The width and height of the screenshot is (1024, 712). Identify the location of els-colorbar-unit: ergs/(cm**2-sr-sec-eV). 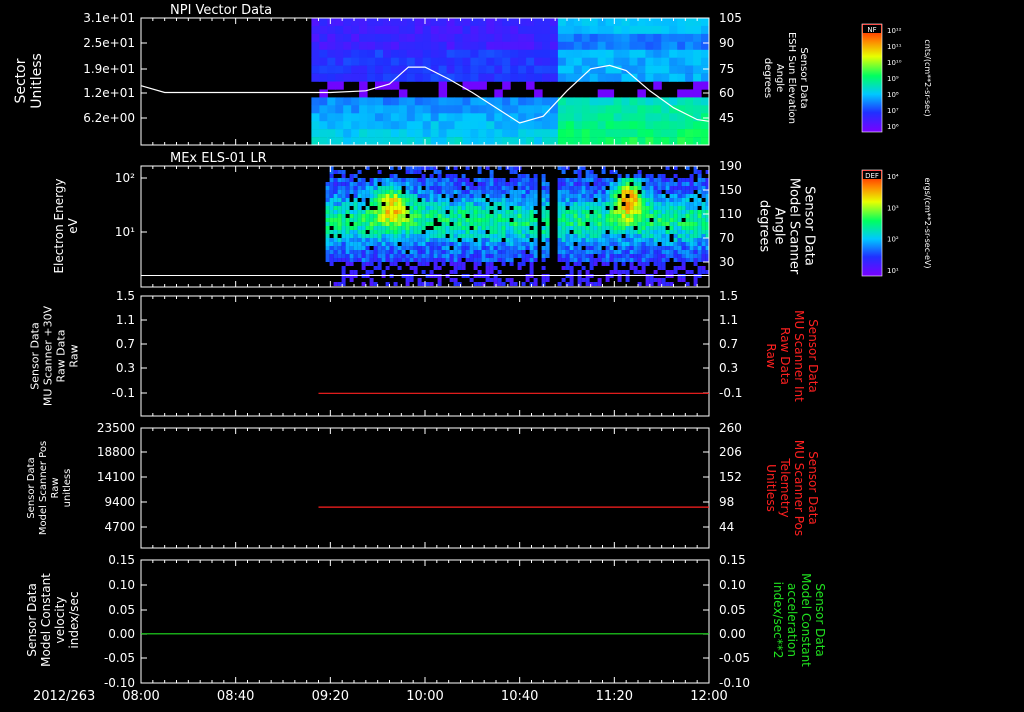
(927, 222).